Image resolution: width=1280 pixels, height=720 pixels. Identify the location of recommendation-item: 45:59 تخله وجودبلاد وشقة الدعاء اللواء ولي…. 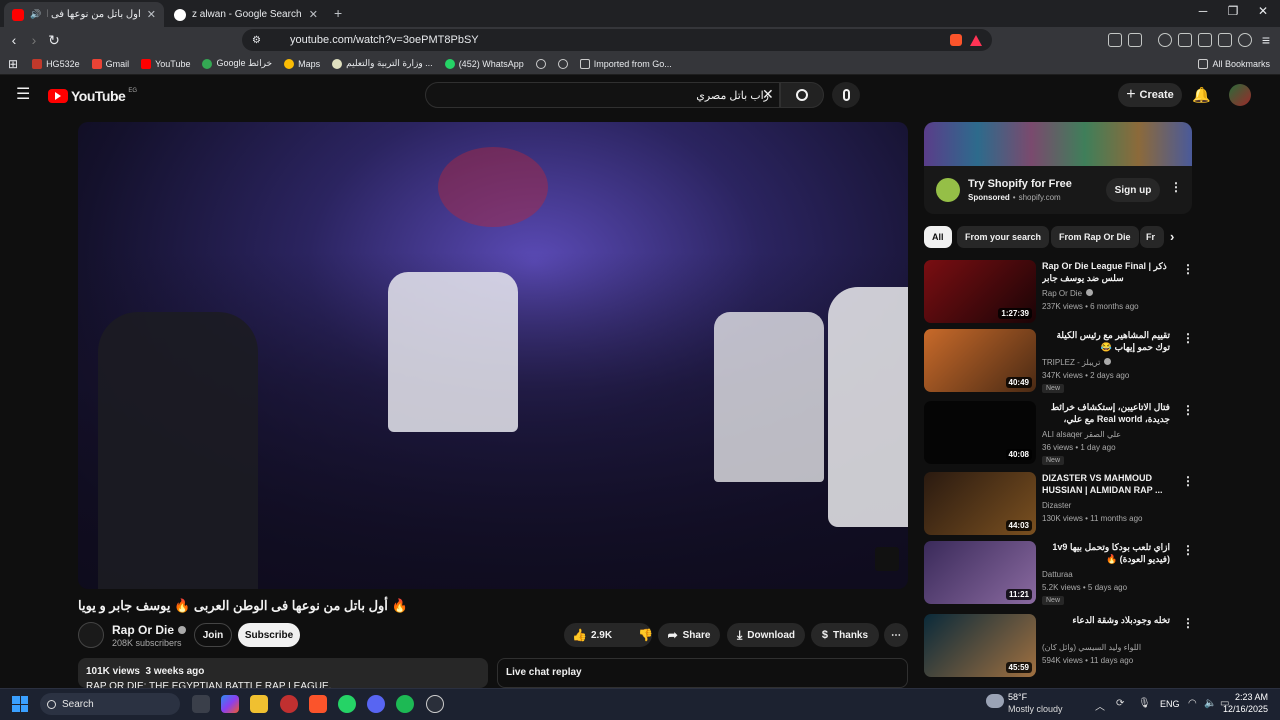
(1059, 646).